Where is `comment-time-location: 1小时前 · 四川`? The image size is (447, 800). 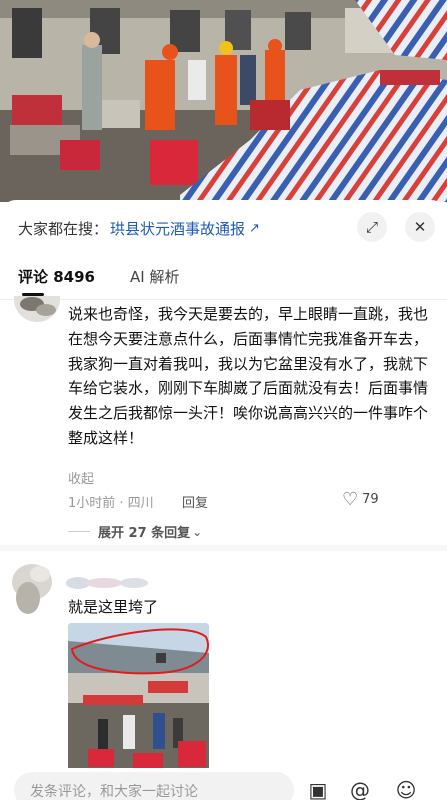
comment-time-location: 1小时前 · 四川 is located at coordinates (111, 503).